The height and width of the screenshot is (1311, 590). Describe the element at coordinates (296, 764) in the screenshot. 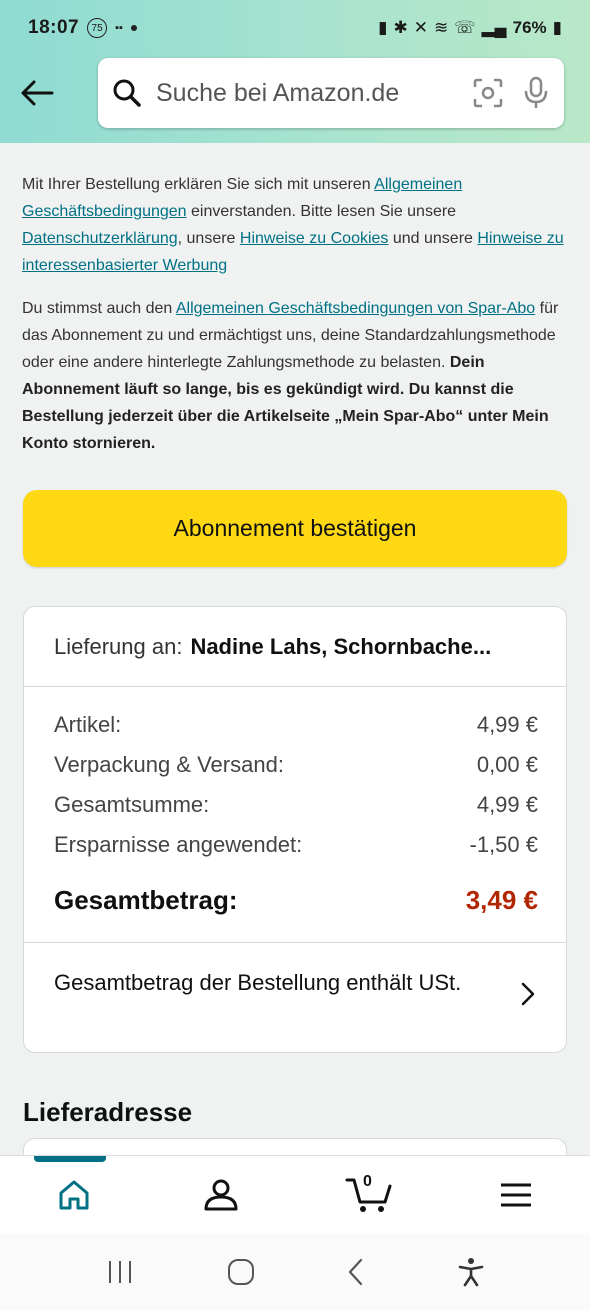

I see `price-row-shipping: Verpackung & Versand: 0,00 €` at that location.